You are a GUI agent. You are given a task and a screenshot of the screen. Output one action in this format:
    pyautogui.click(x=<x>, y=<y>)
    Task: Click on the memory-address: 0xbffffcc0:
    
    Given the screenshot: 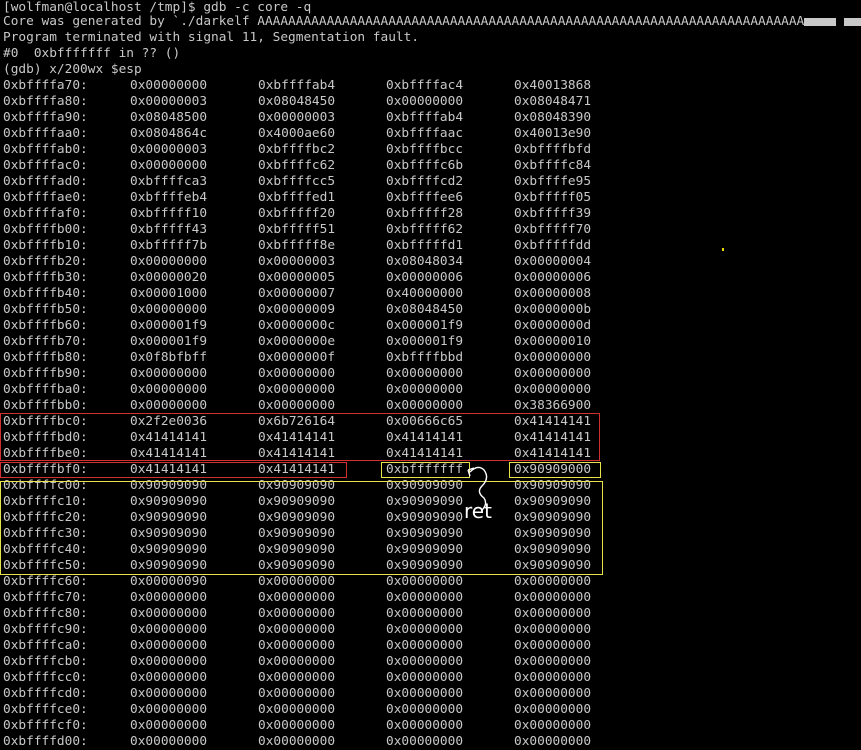 What is the action you would take?
    pyautogui.click(x=45, y=677)
    